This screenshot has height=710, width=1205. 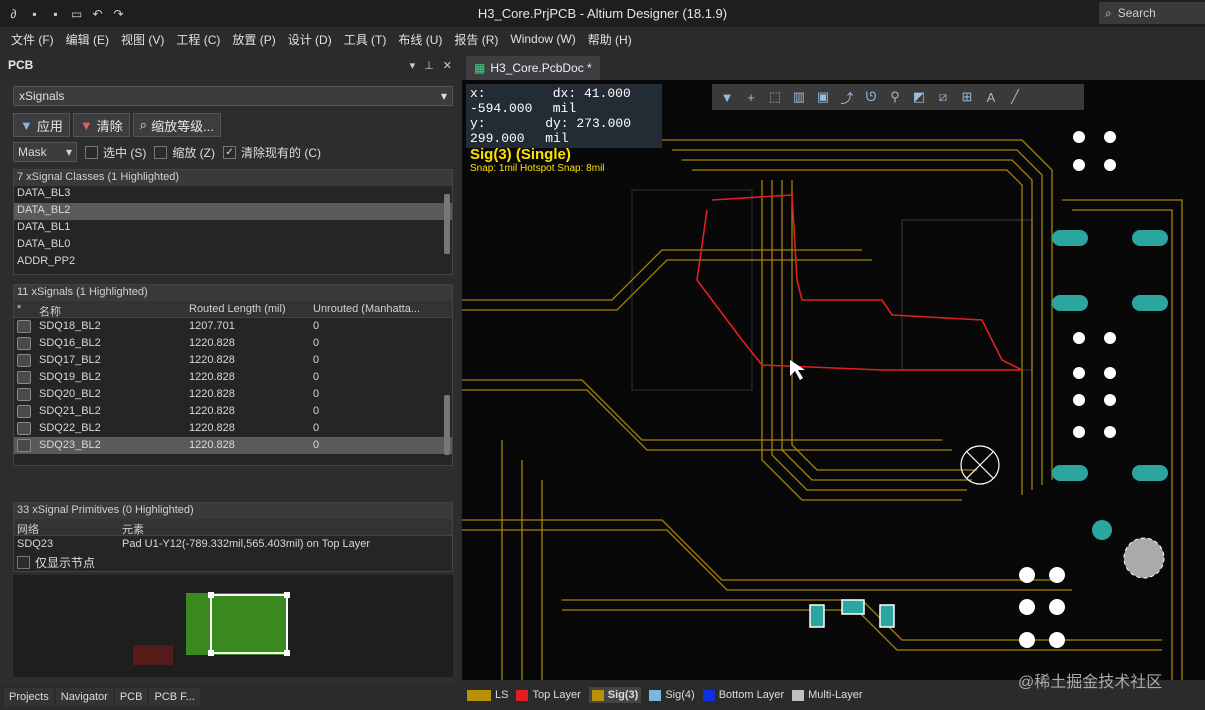 I want to click on route-icon: ⤴, so click(x=847, y=97).